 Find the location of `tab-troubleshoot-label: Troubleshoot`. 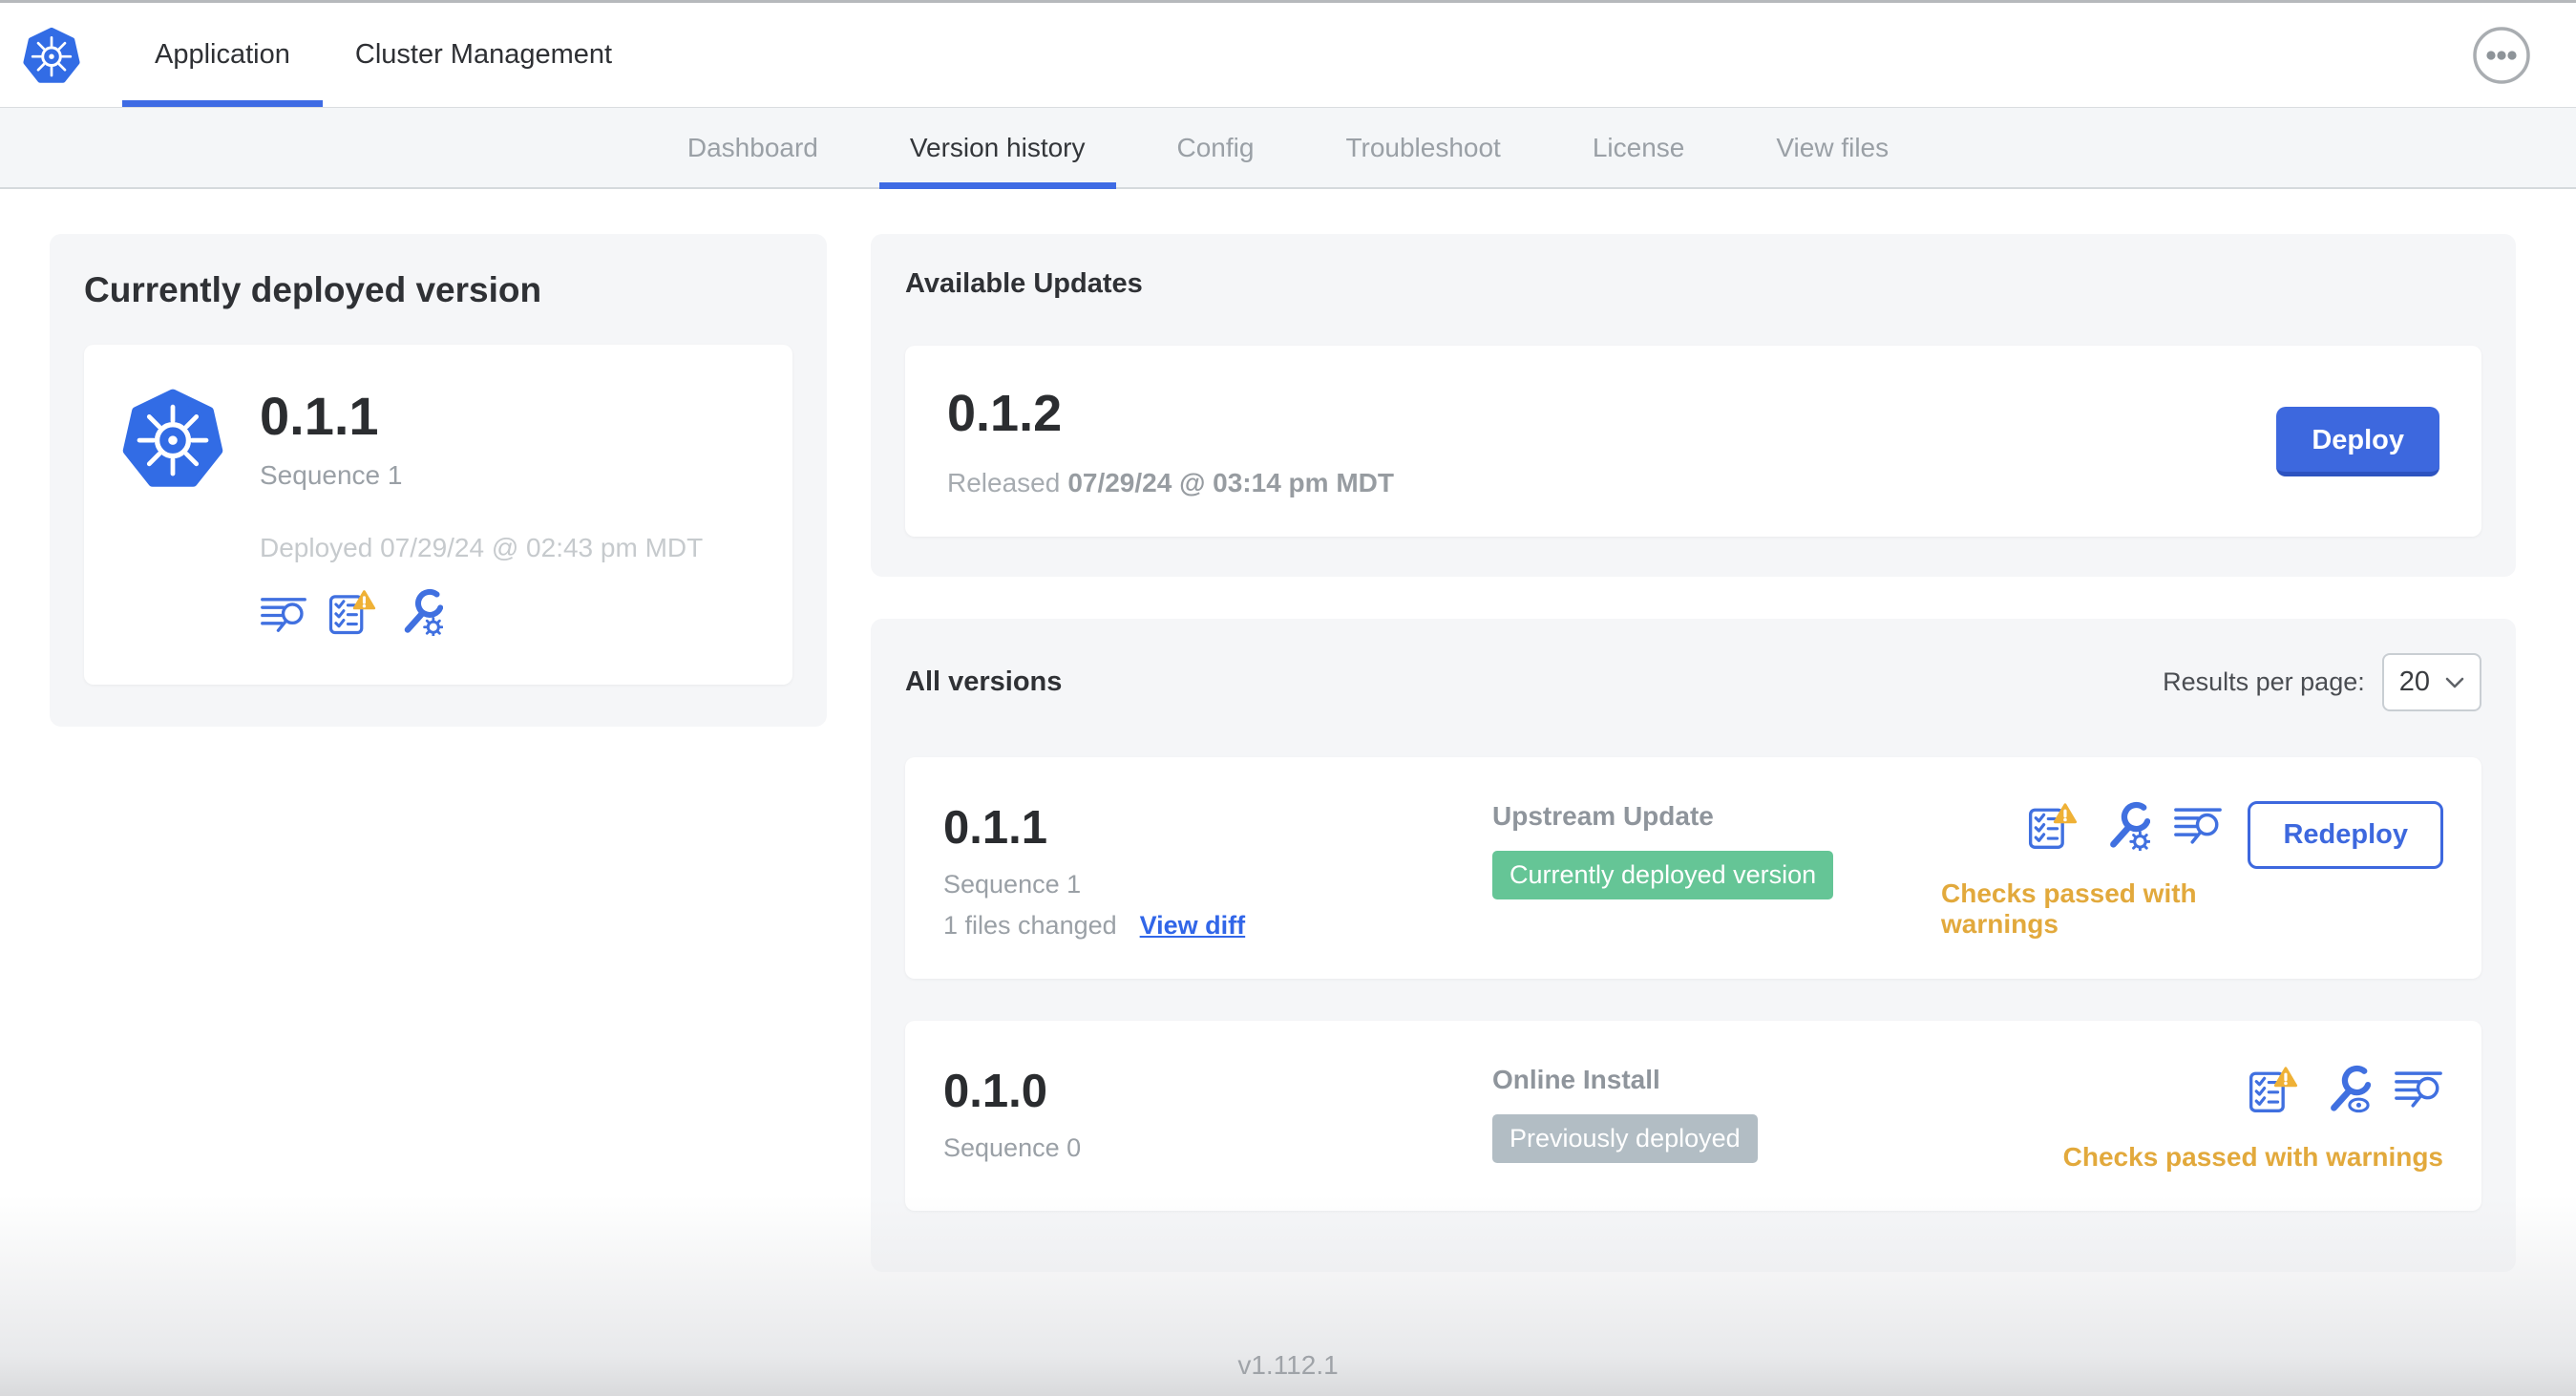

tab-troubleshoot-label: Troubleshoot is located at coordinates (1423, 147).